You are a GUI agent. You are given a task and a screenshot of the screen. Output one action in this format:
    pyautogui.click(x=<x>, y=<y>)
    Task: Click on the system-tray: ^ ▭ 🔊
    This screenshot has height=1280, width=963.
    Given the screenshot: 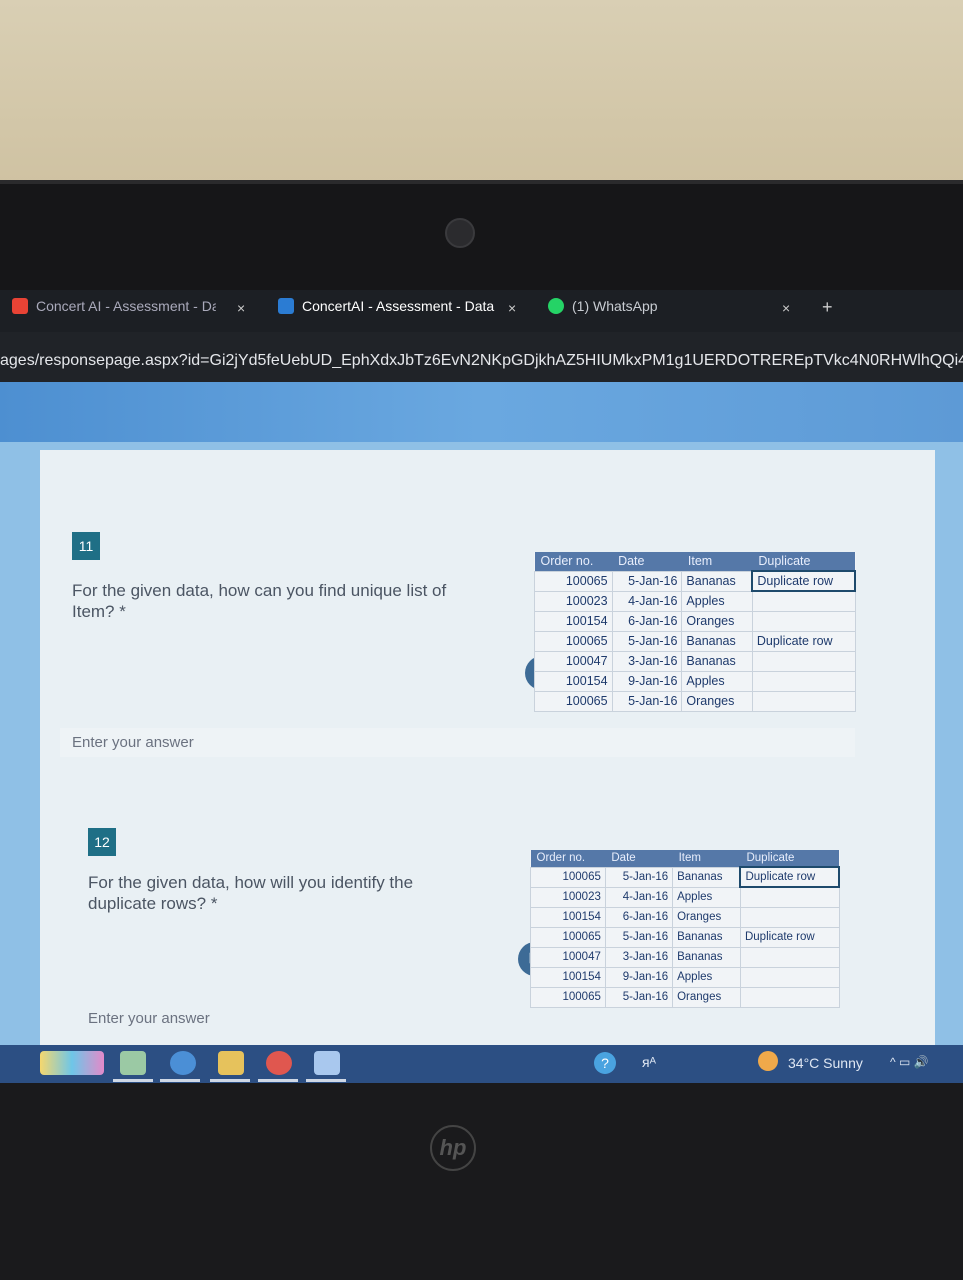 What is the action you would take?
    pyautogui.click(x=909, y=1062)
    